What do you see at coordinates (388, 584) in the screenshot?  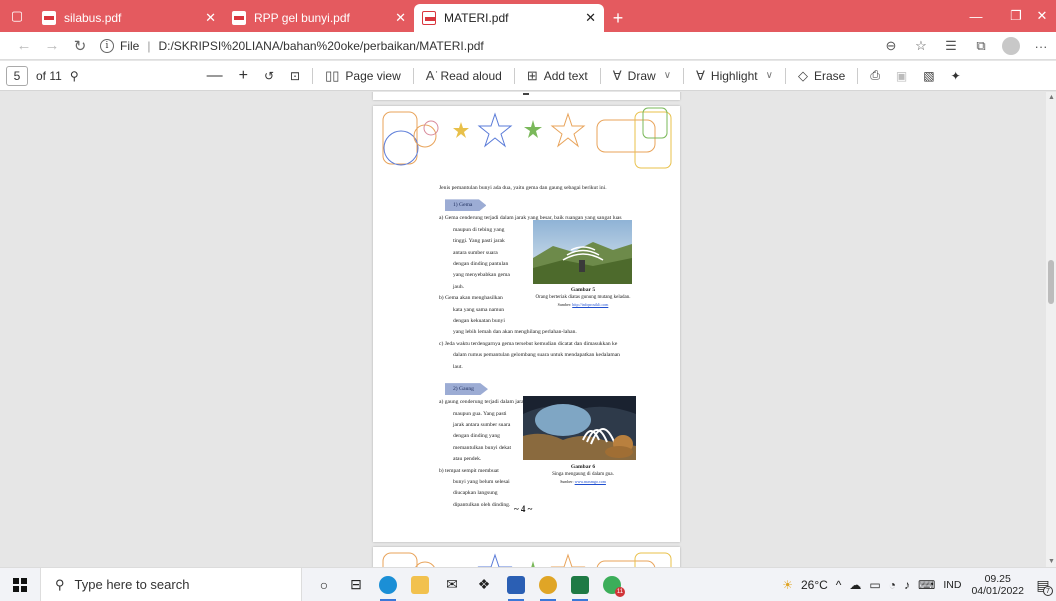 I see `edge-app-icon` at bounding box center [388, 584].